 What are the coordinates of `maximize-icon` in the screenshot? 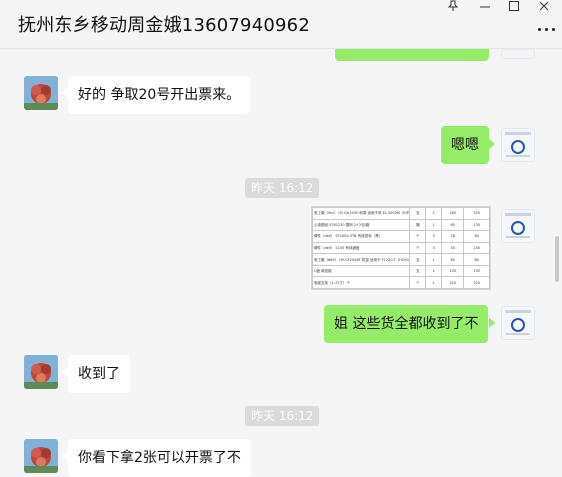 It's located at (514, 7).